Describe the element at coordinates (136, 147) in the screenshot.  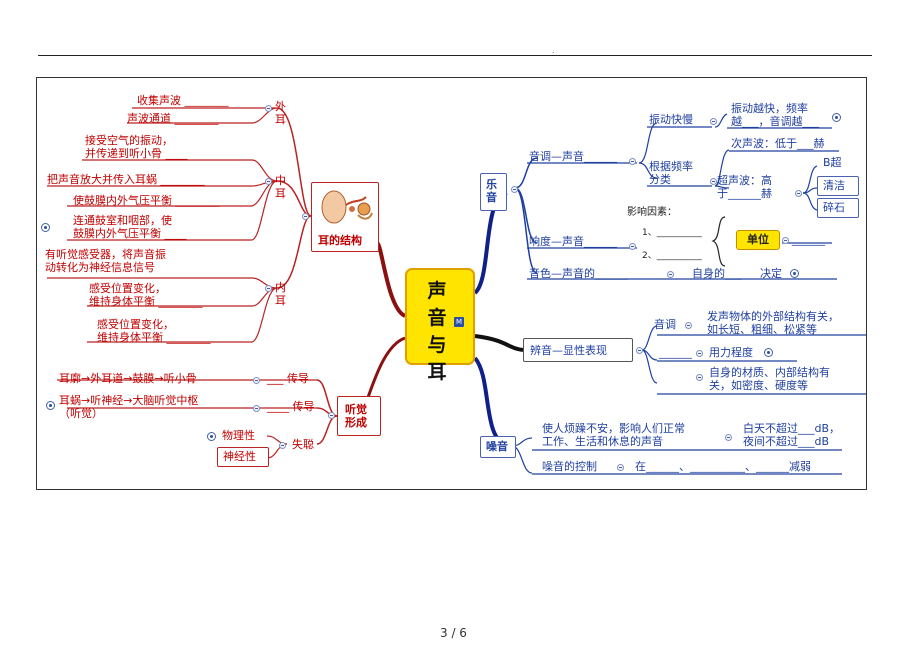
I see `middle-ear-item-1: 接受空气的振动， 并传递到听小骨 ____` at that location.